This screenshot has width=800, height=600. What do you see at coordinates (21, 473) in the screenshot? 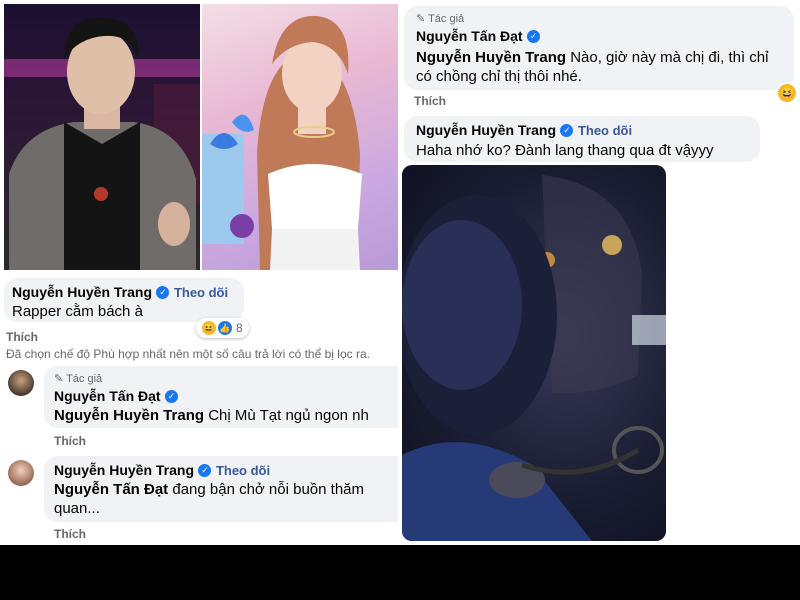
I see `avatar-huyen-trang` at bounding box center [21, 473].